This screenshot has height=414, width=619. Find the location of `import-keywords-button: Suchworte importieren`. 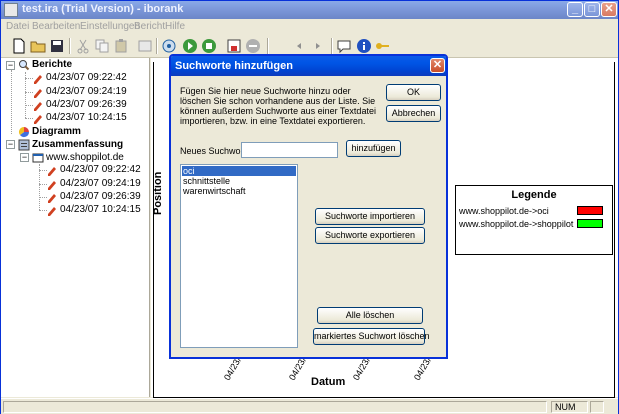

import-keywords-button: Suchworte importieren is located at coordinates (370, 216).